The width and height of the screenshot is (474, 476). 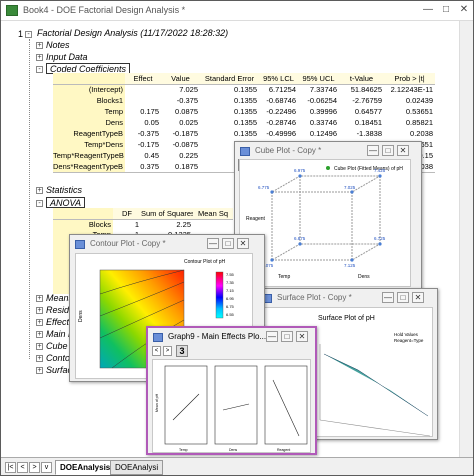 What do you see at coordinates (137, 467) in the screenshot?
I see `tab-doeanalysis-2: DOEAnalysi` at bounding box center [137, 467].